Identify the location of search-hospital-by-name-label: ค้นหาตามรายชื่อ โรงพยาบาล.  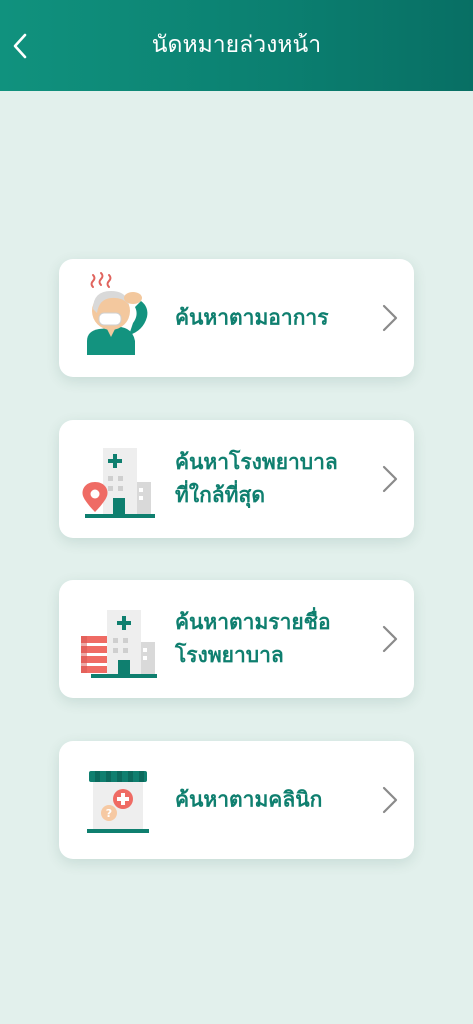
(253, 638).